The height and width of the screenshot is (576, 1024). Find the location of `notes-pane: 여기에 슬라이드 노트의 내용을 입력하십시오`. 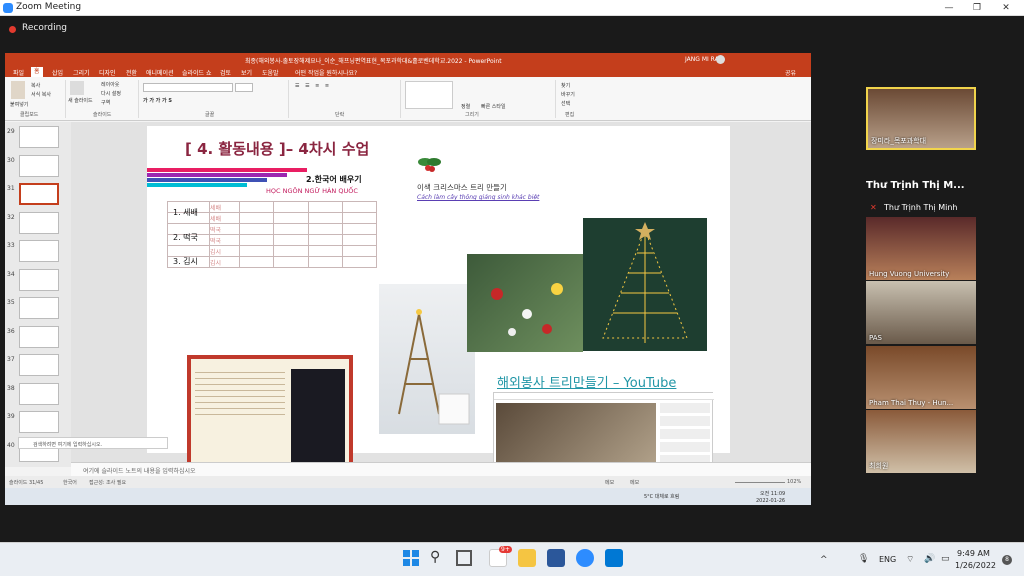

notes-pane: 여기에 슬라이드 노트의 내용을 입력하십시오 is located at coordinates (441, 469).